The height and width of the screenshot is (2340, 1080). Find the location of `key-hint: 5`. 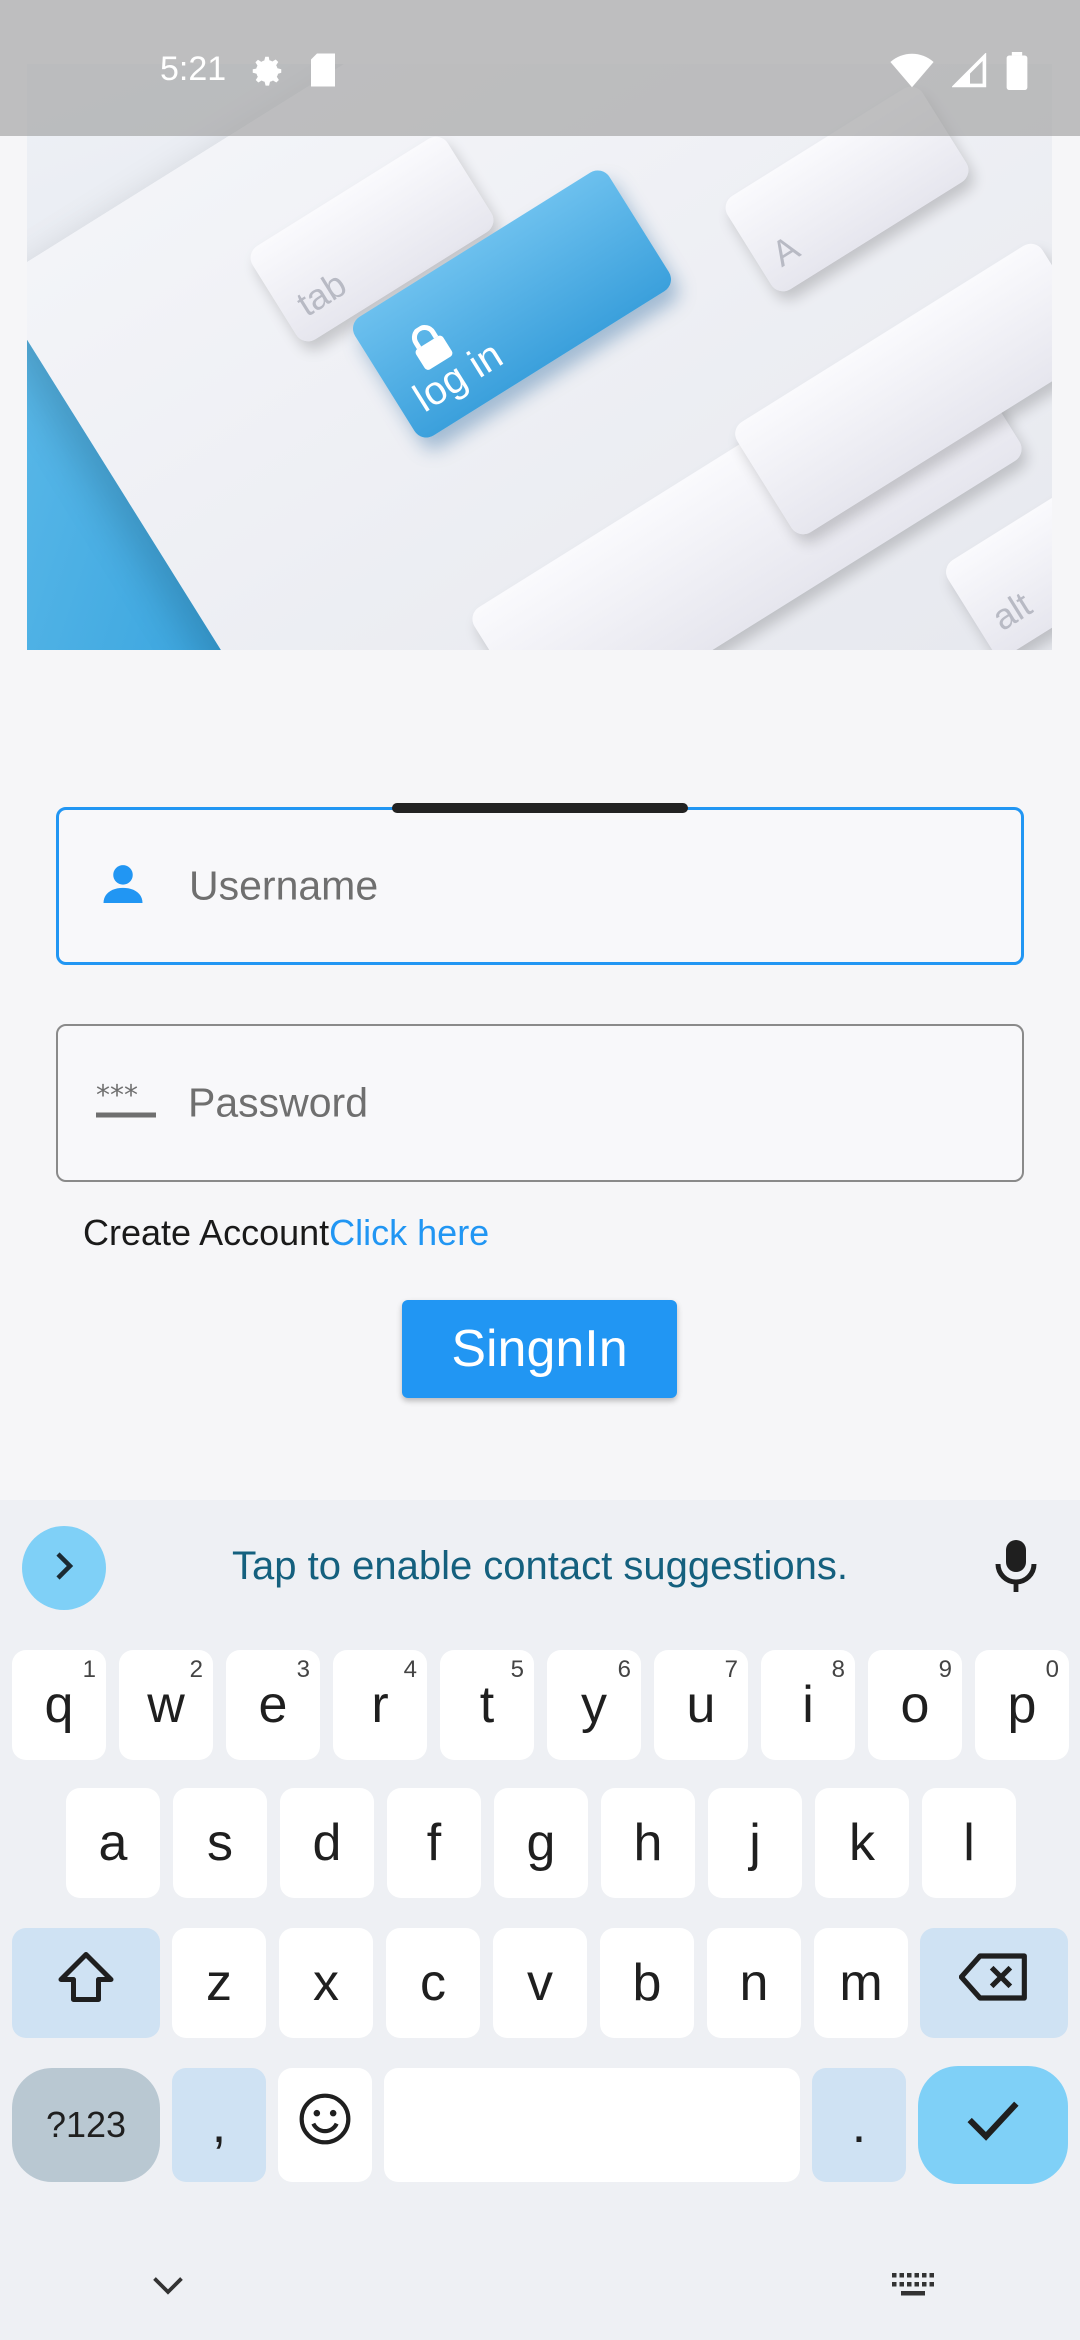

key-hint: 5 is located at coordinates (517, 1669).